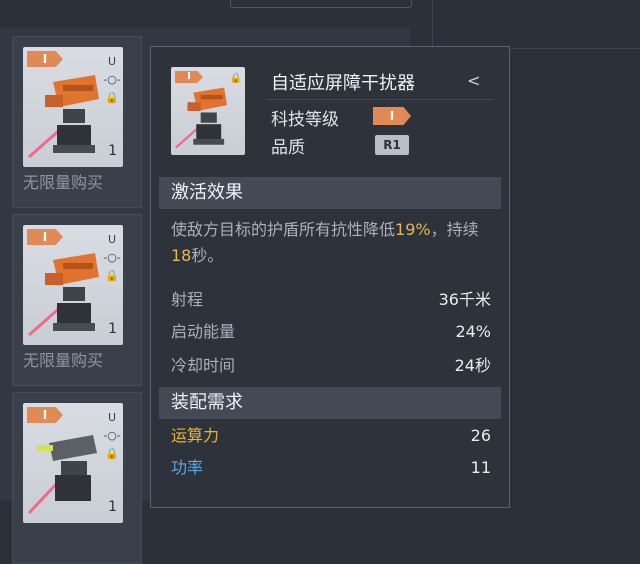 The height and width of the screenshot is (564, 640). I want to click on stat-row-range: 射程 36千米, so click(331, 300).